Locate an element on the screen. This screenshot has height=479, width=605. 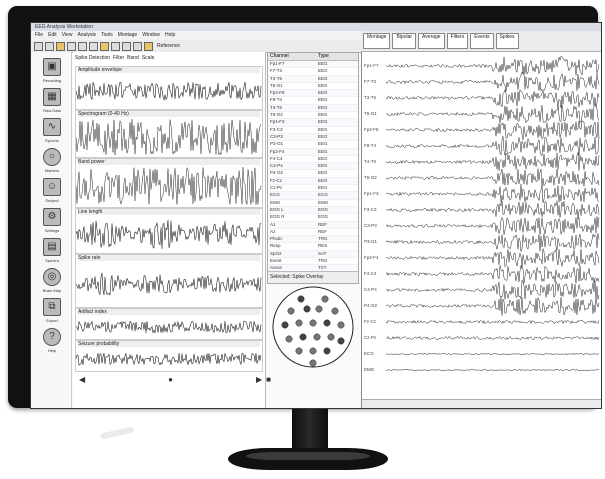
play-icon: ▶ is located at coordinates (259, 379).